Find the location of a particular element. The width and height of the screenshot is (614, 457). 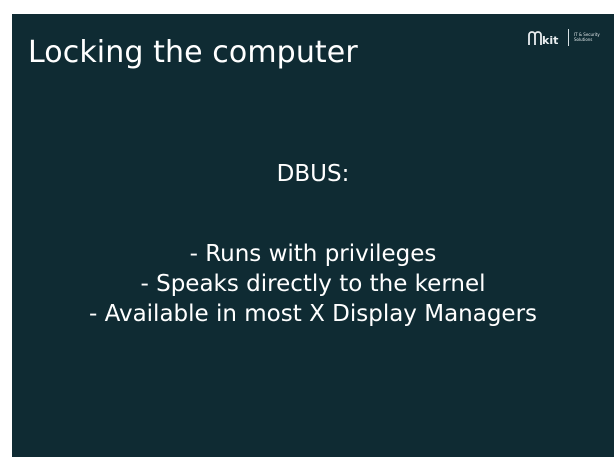

logo-wordmark: kit is located at coordinates (550, 40).